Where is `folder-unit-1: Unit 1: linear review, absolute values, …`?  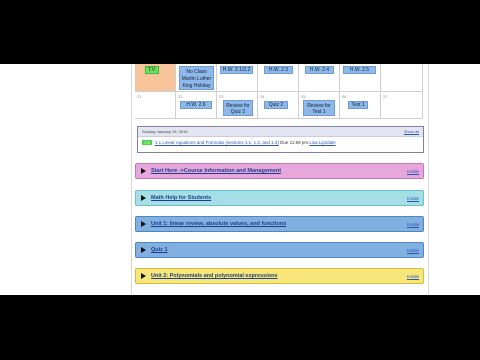 folder-unit-1: Unit 1: linear review, absolute values, … is located at coordinates (279, 224).